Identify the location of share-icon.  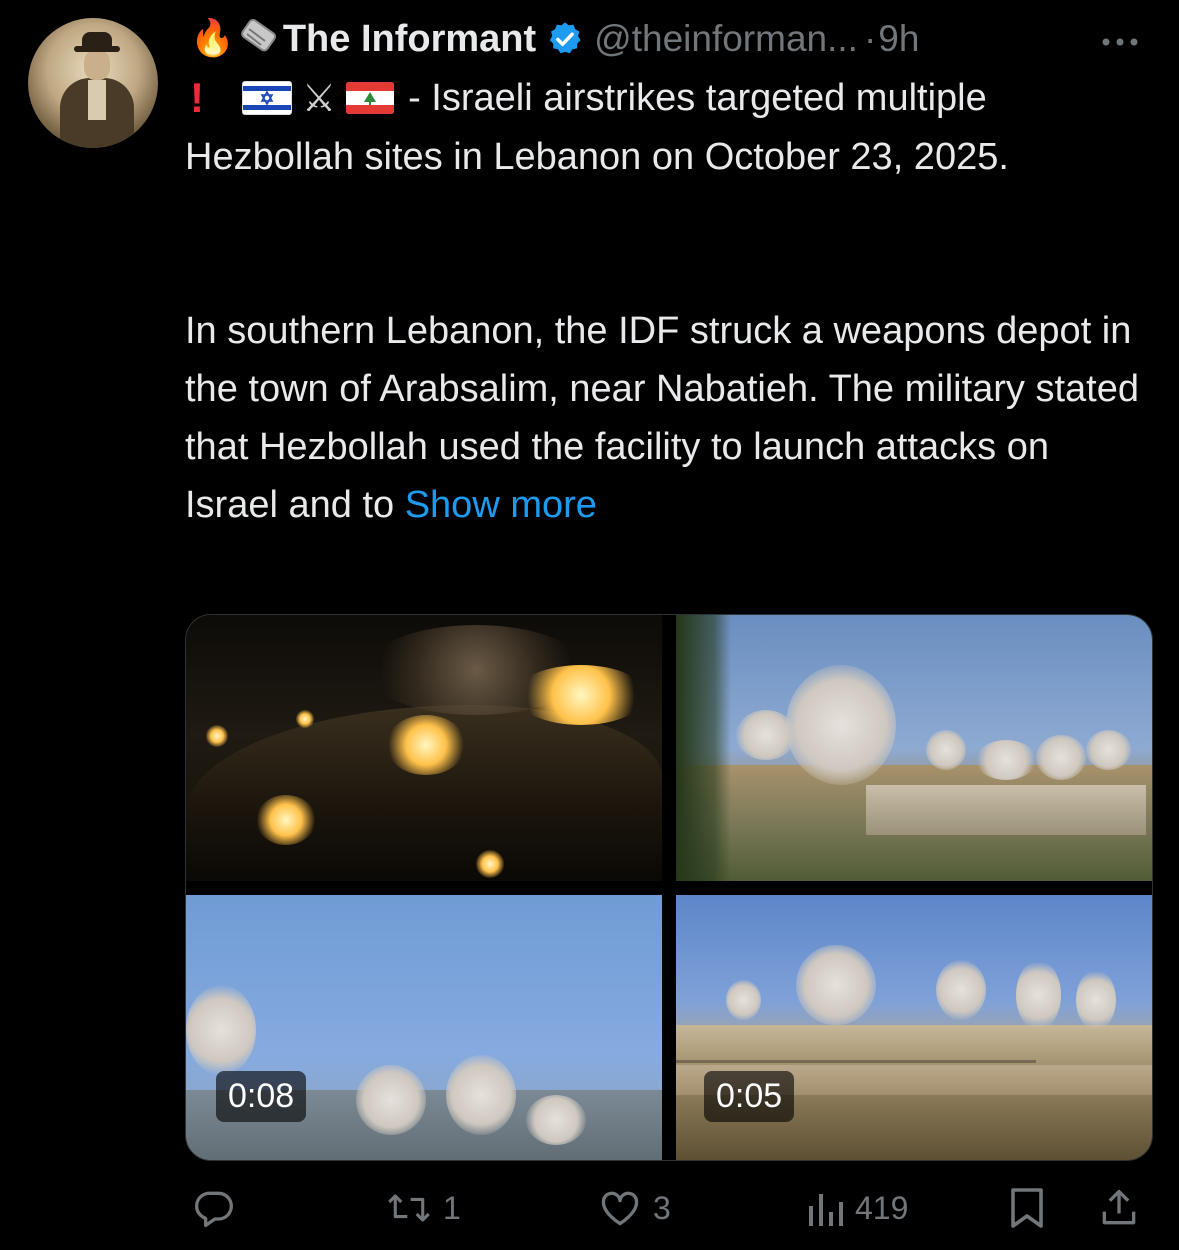
(1119, 1208).